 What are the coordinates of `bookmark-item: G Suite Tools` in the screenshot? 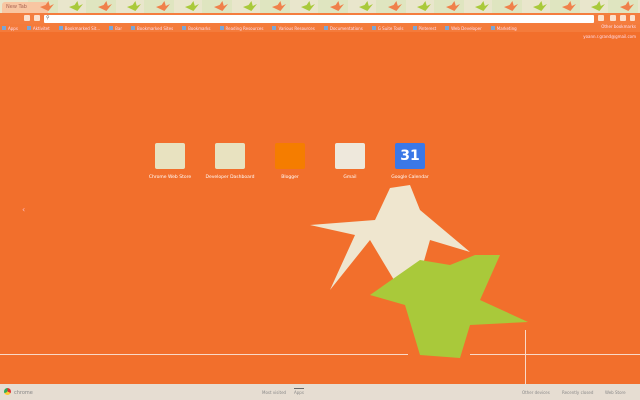 It's located at (387, 28).